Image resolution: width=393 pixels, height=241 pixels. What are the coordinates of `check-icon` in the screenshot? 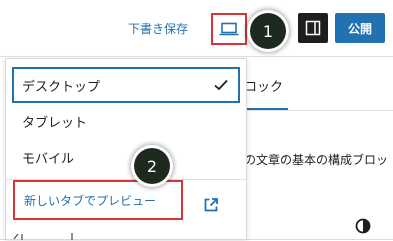 It's located at (221, 85).